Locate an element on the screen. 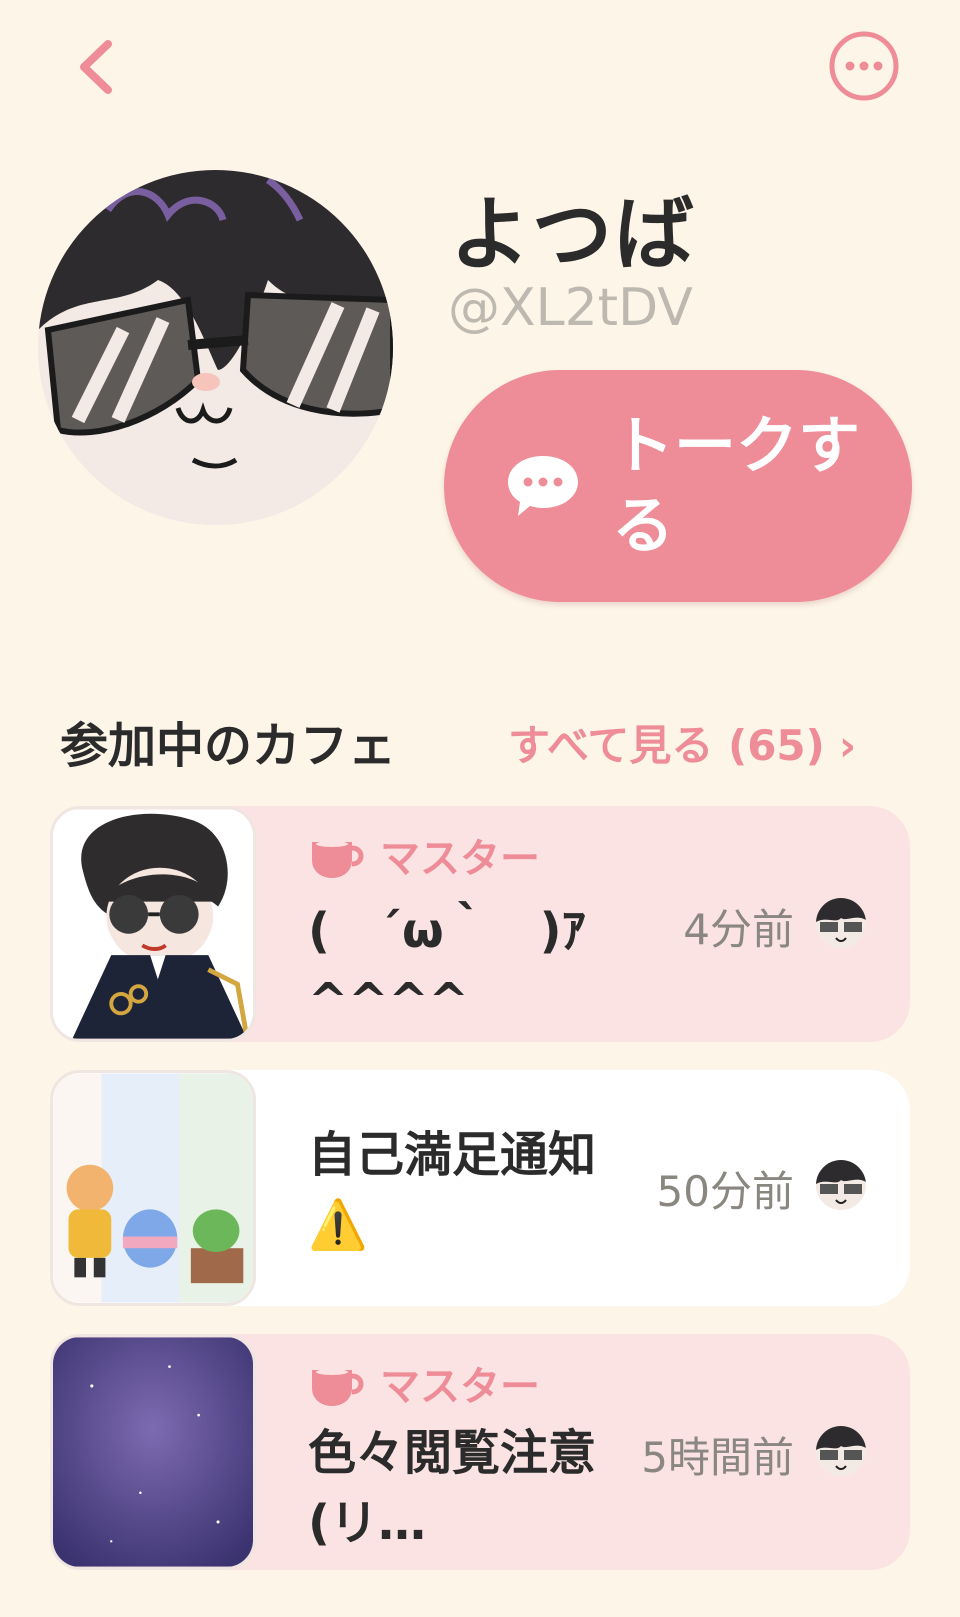 Image resolution: width=960 pixels, height=1617 pixels. cafe-card: マスター ( ´ω｀ )ｱ^^^^ 4分前 is located at coordinates (480, 924).